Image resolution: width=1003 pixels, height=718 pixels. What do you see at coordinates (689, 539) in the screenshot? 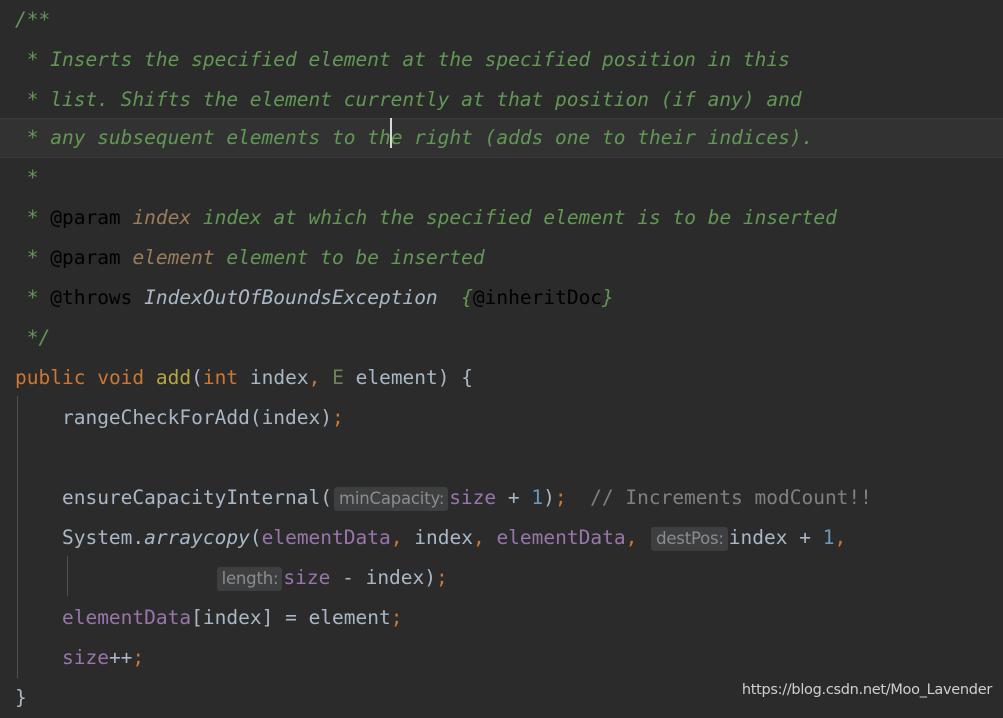
I see `param-hint-destpos: destPos:` at bounding box center [689, 539].